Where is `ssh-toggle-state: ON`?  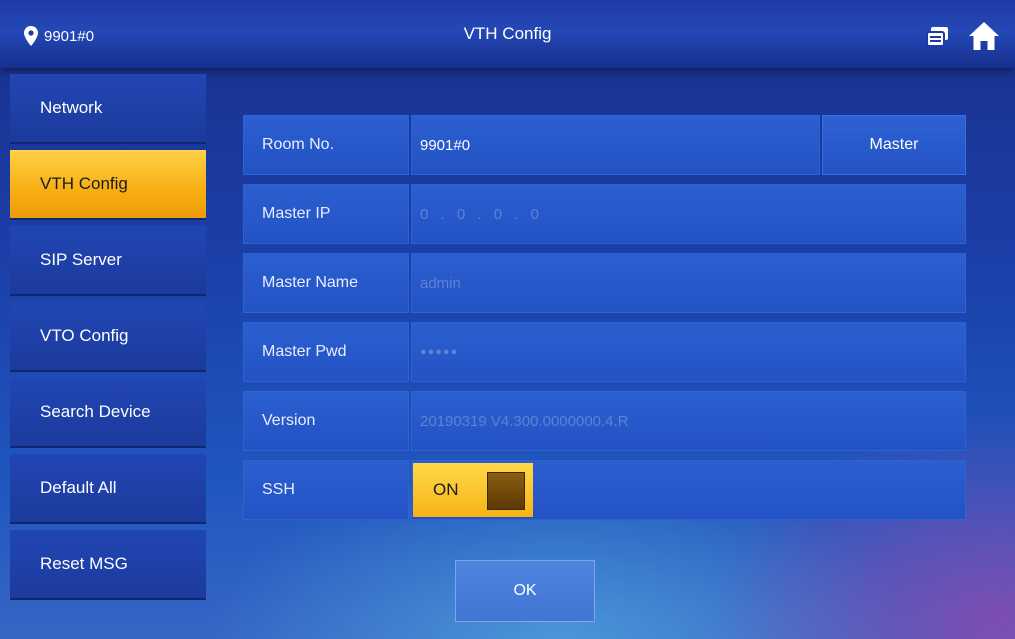
ssh-toggle-state: ON is located at coordinates (446, 489).